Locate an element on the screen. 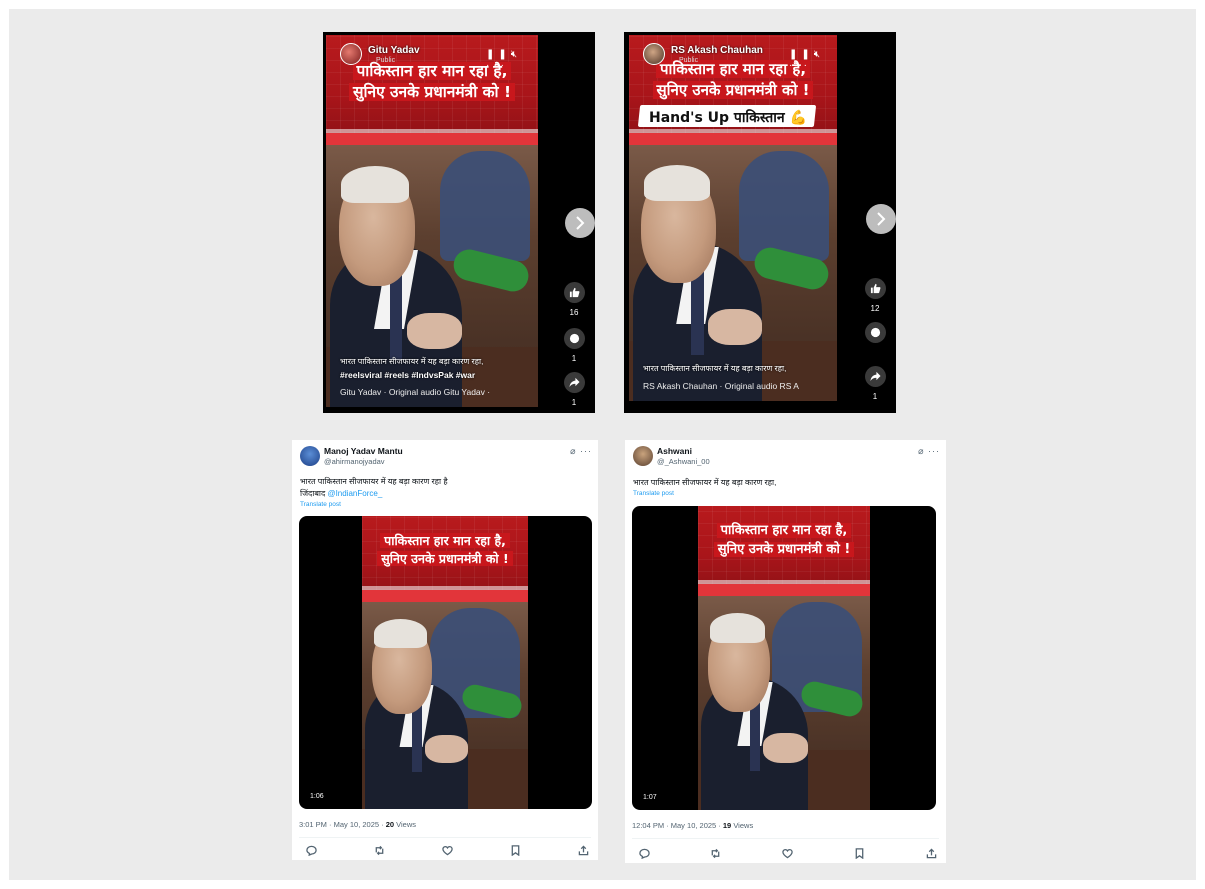  comment-action is located at coordinates (875, 332).